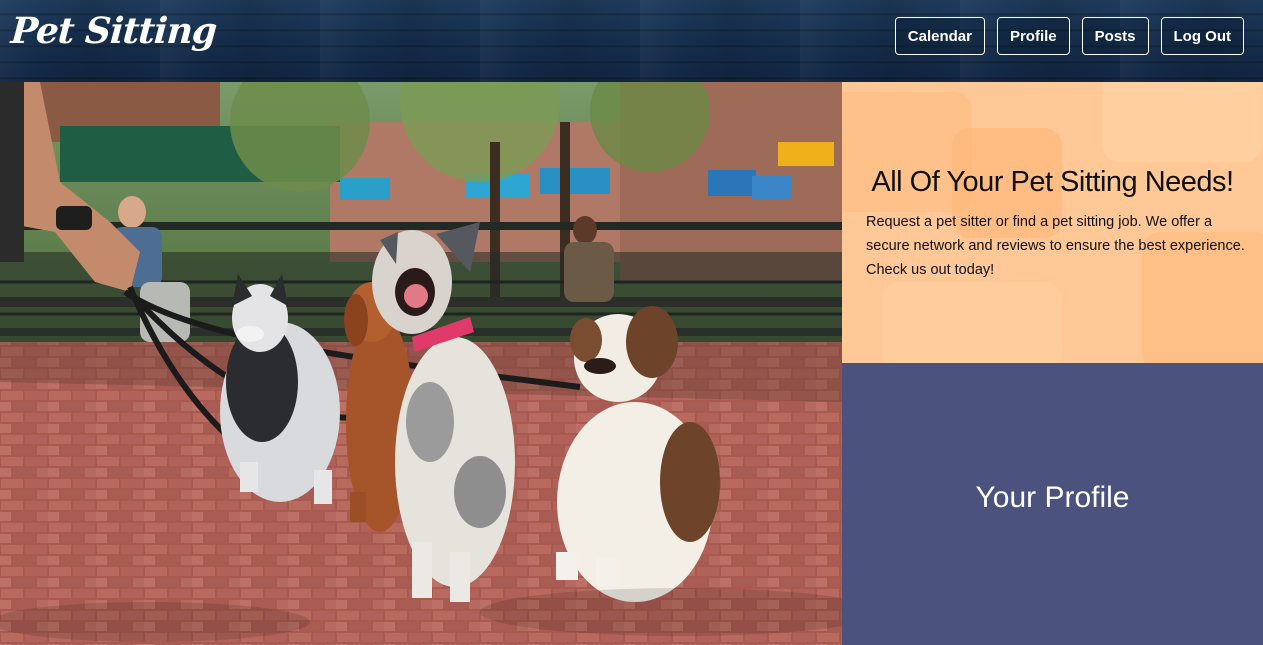 The image size is (1263, 645). I want to click on promo-title: All Of Your Pet Sitting Needs!, so click(1052, 182).